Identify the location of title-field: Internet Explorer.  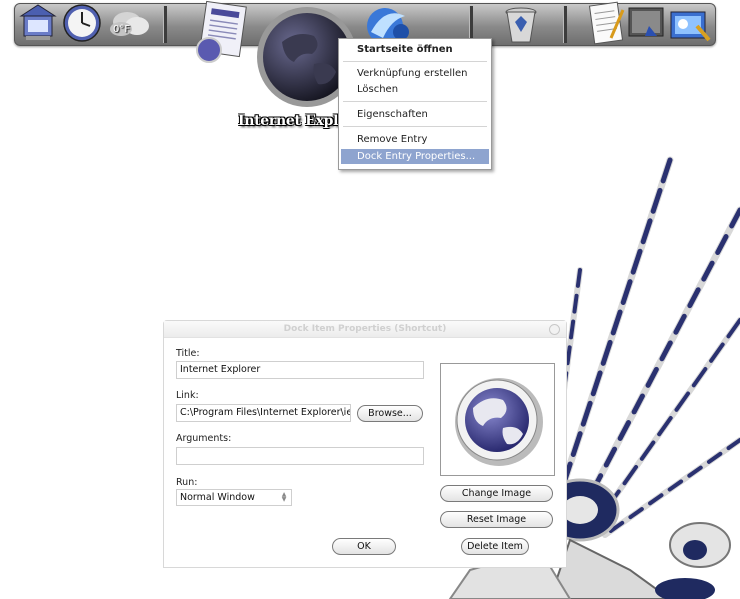
(300, 370).